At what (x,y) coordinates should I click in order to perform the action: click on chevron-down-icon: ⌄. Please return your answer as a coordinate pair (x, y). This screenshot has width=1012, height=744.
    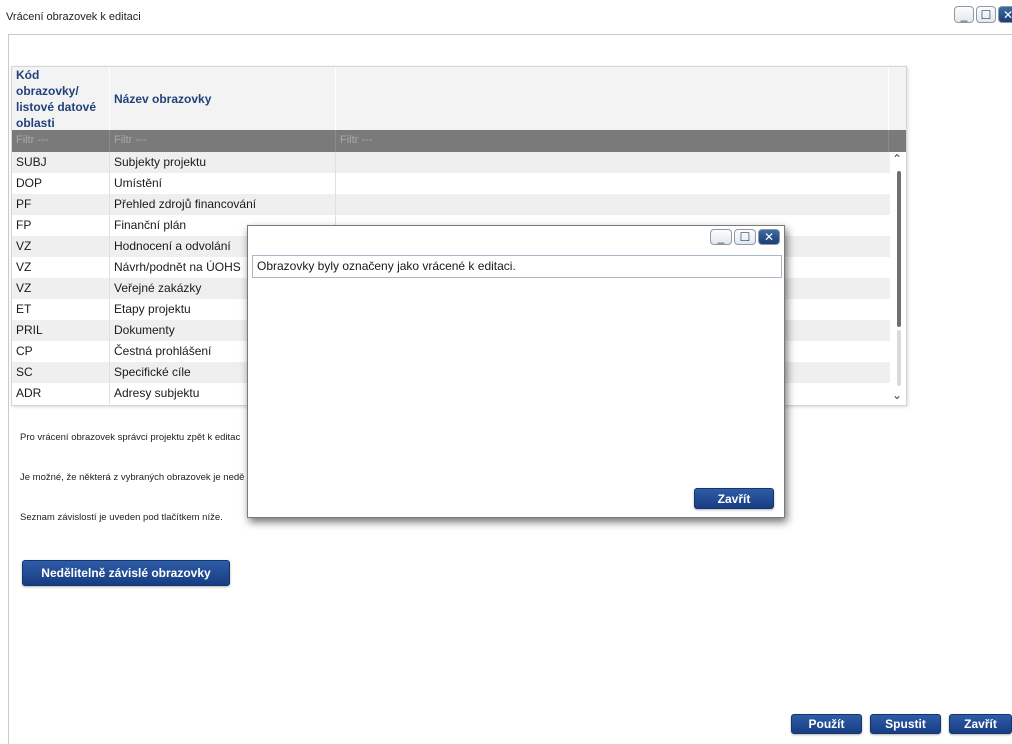
    Looking at the image, I should click on (897, 395).